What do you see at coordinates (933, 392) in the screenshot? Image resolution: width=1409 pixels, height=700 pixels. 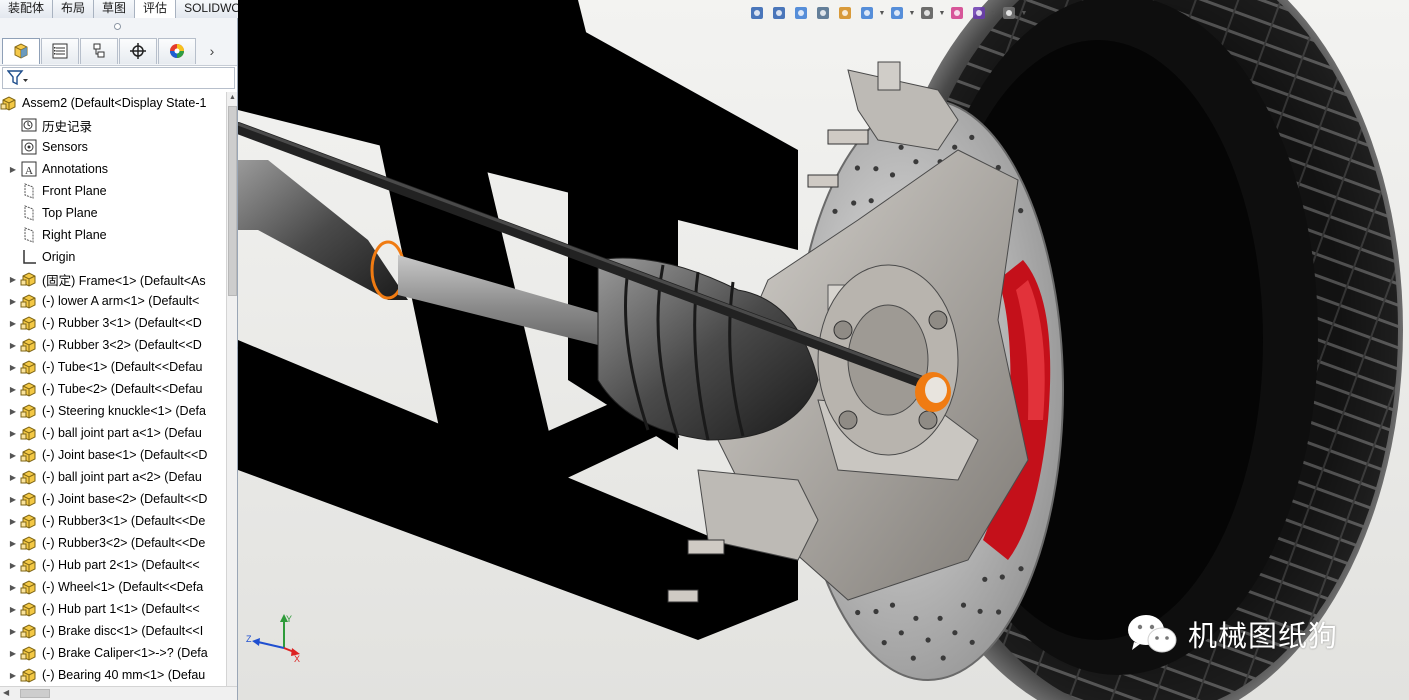 I see `ball-joint` at bounding box center [933, 392].